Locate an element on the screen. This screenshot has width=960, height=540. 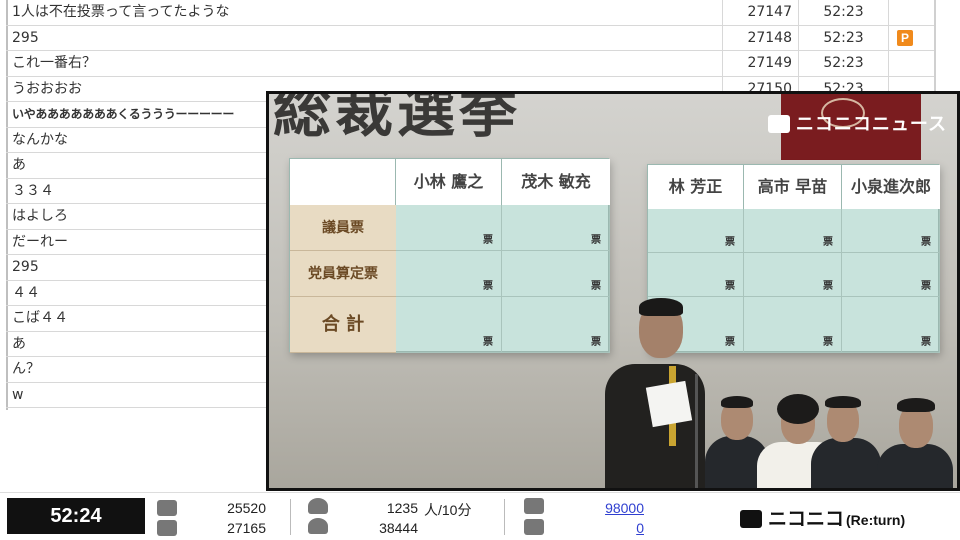
comment-text: これ一番右？ is located at coordinates (54, 63).